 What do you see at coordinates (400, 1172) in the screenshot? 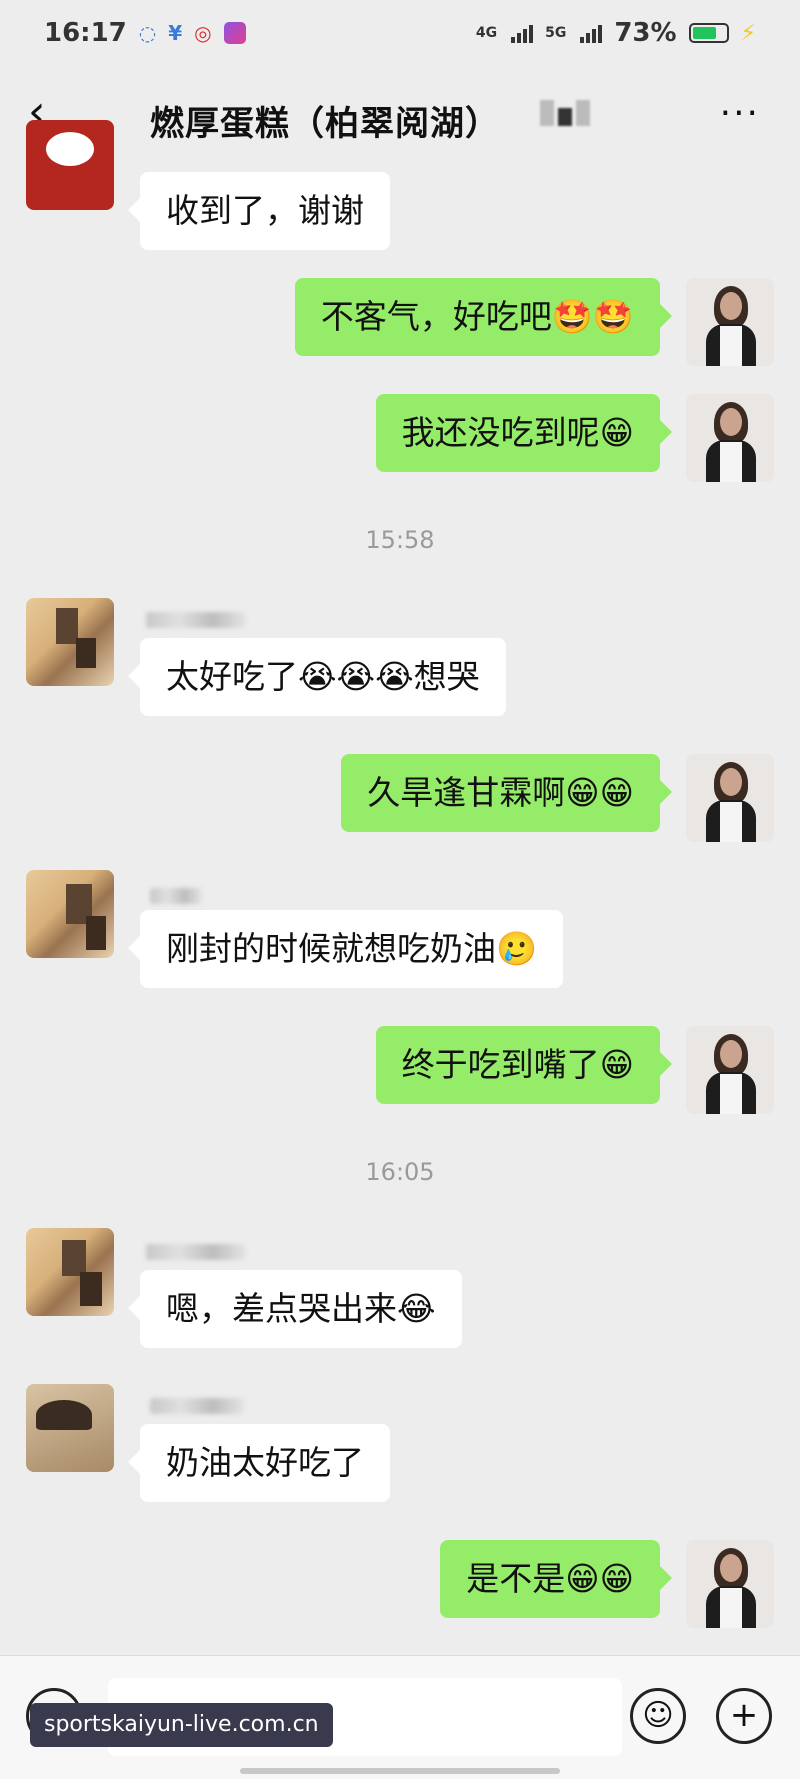
I see `timestamp: 16:05` at bounding box center [400, 1172].